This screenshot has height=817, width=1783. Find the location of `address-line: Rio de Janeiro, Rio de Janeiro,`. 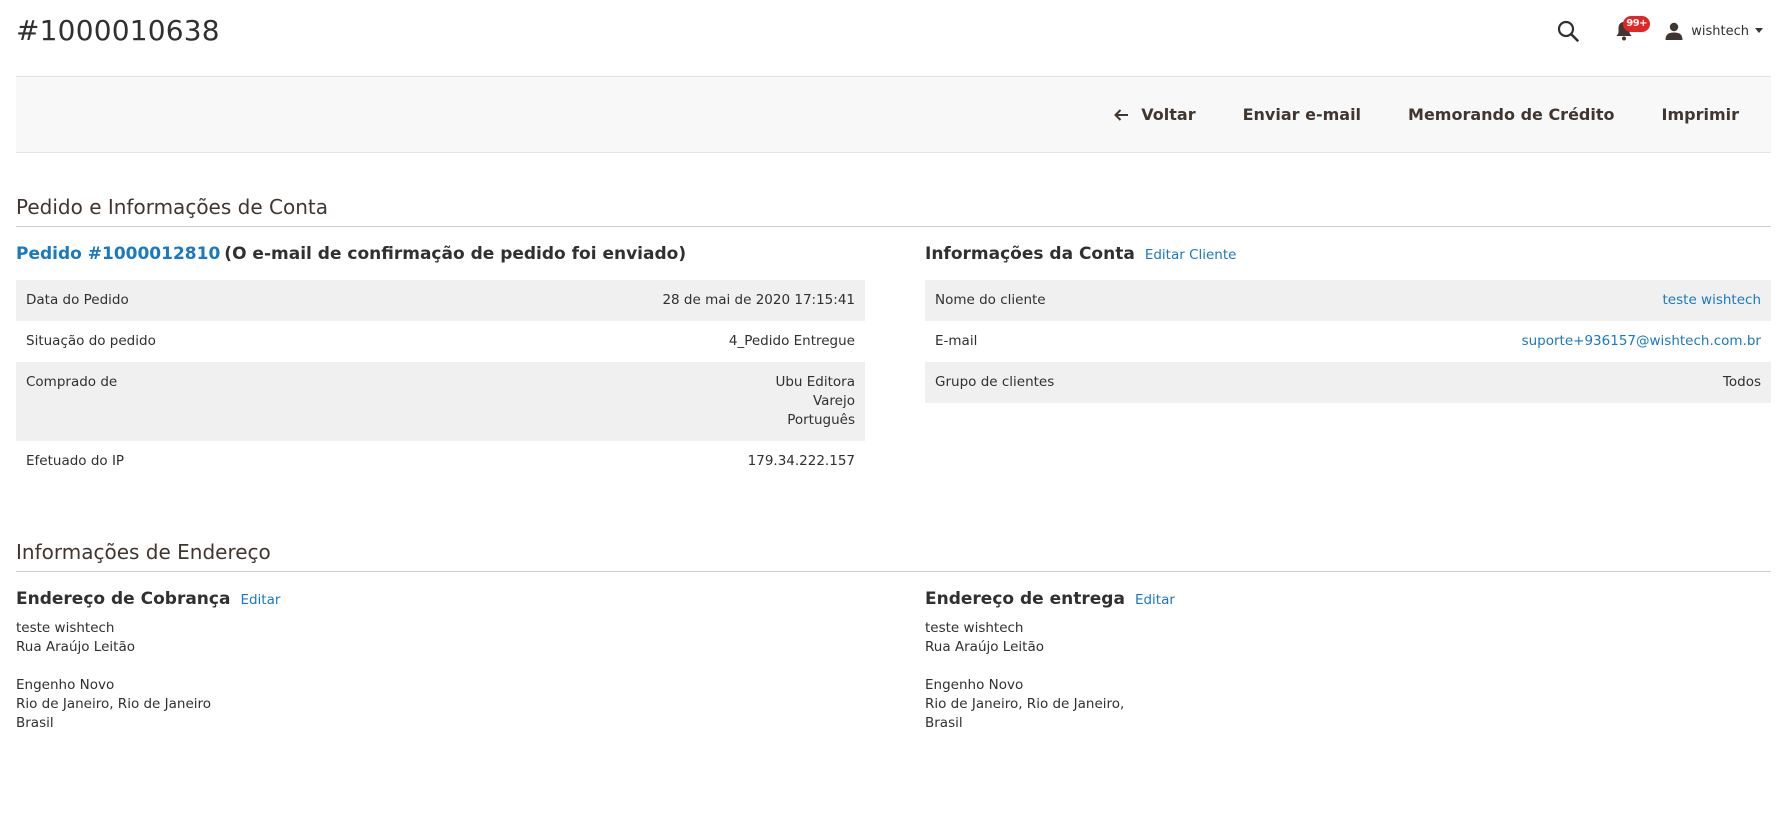

address-line: Rio de Janeiro, Rio de Janeiro, is located at coordinates (1025, 704).